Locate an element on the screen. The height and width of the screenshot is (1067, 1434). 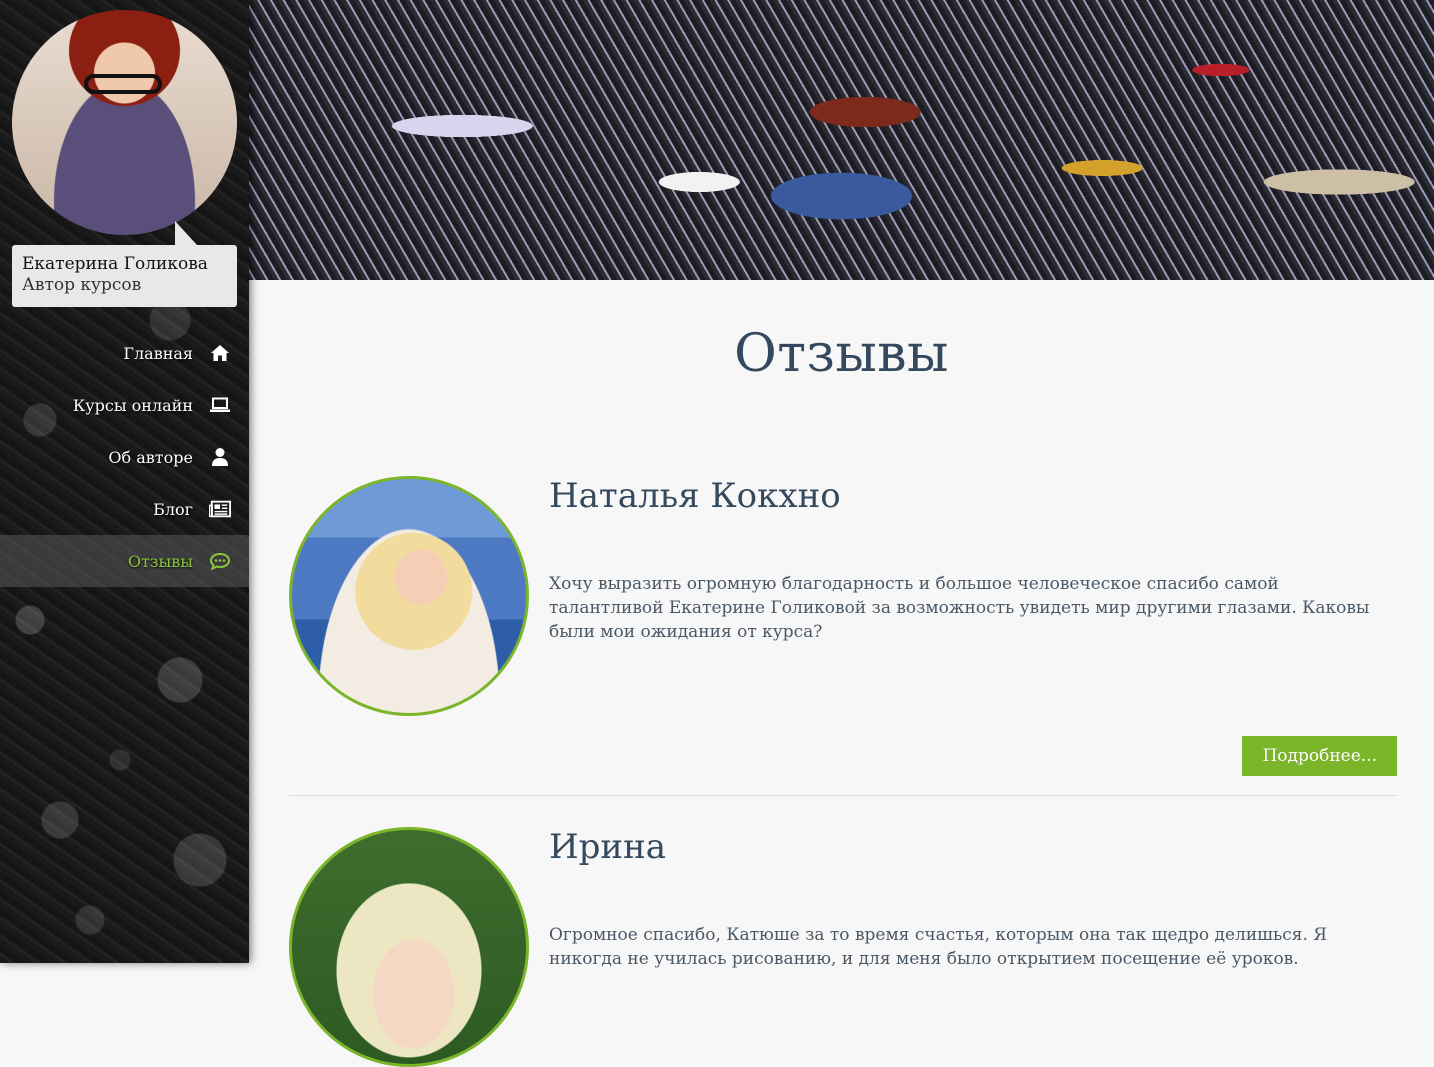
author-card: Екатерина Голикова Автор курсов is located at coordinates (124, 264).